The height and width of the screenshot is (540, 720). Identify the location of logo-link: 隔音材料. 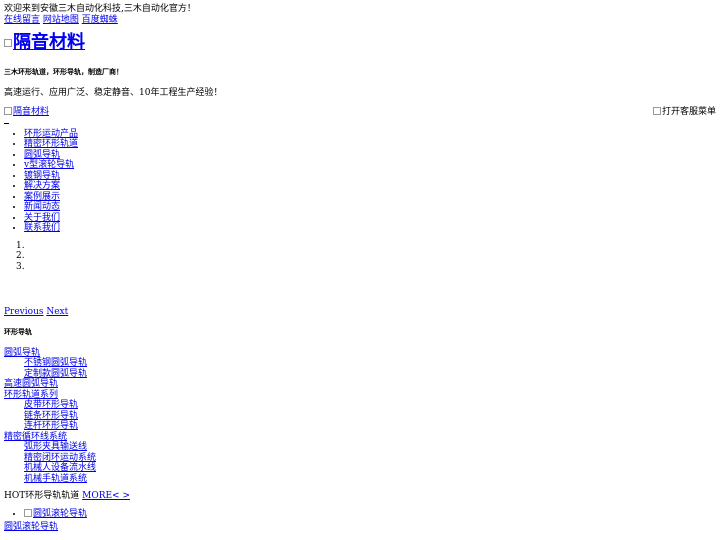
(44, 42).